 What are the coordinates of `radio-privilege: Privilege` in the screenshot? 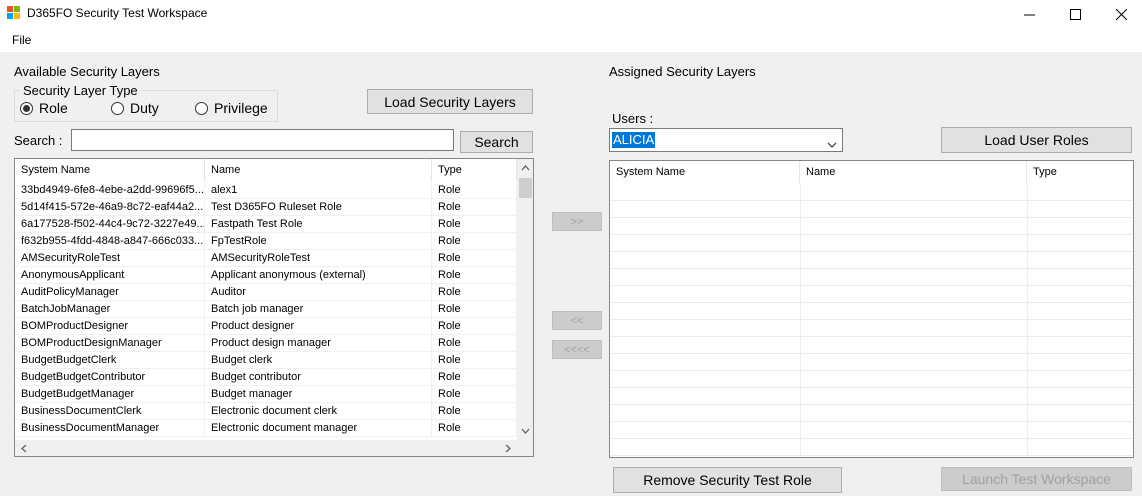 It's located at (231, 108).